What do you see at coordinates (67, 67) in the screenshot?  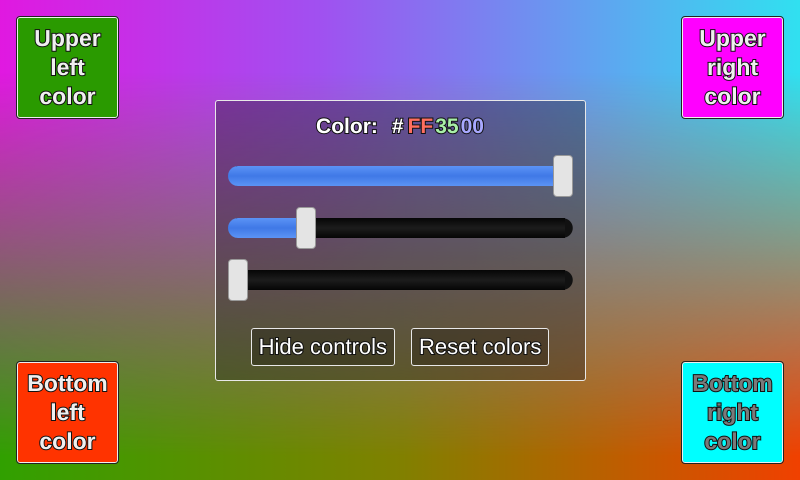 I see `color-swatch-button: Upper left color` at bounding box center [67, 67].